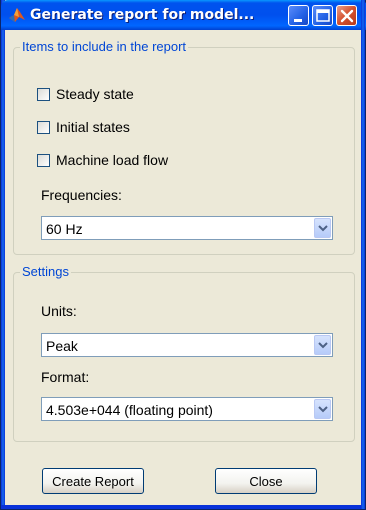  What do you see at coordinates (81, 195) in the screenshot?
I see `frequencies-label: Frequencies:` at bounding box center [81, 195].